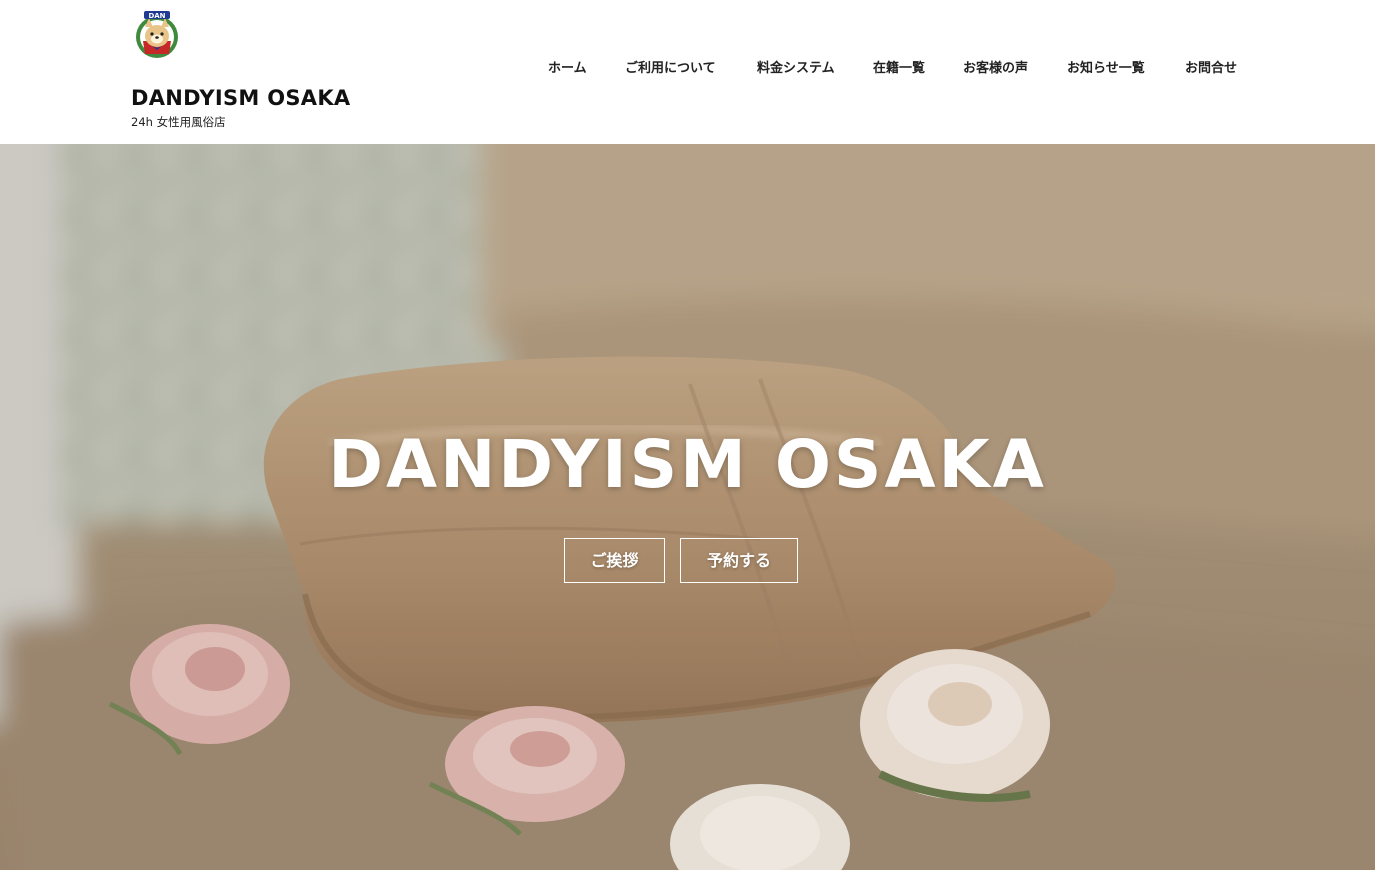 The image size is (1375, 870). What do you see at coordinates (1211, 69) in the screenshot?
I see `nav-item-contact: お問合せ` at bounding box center [1211, 69].